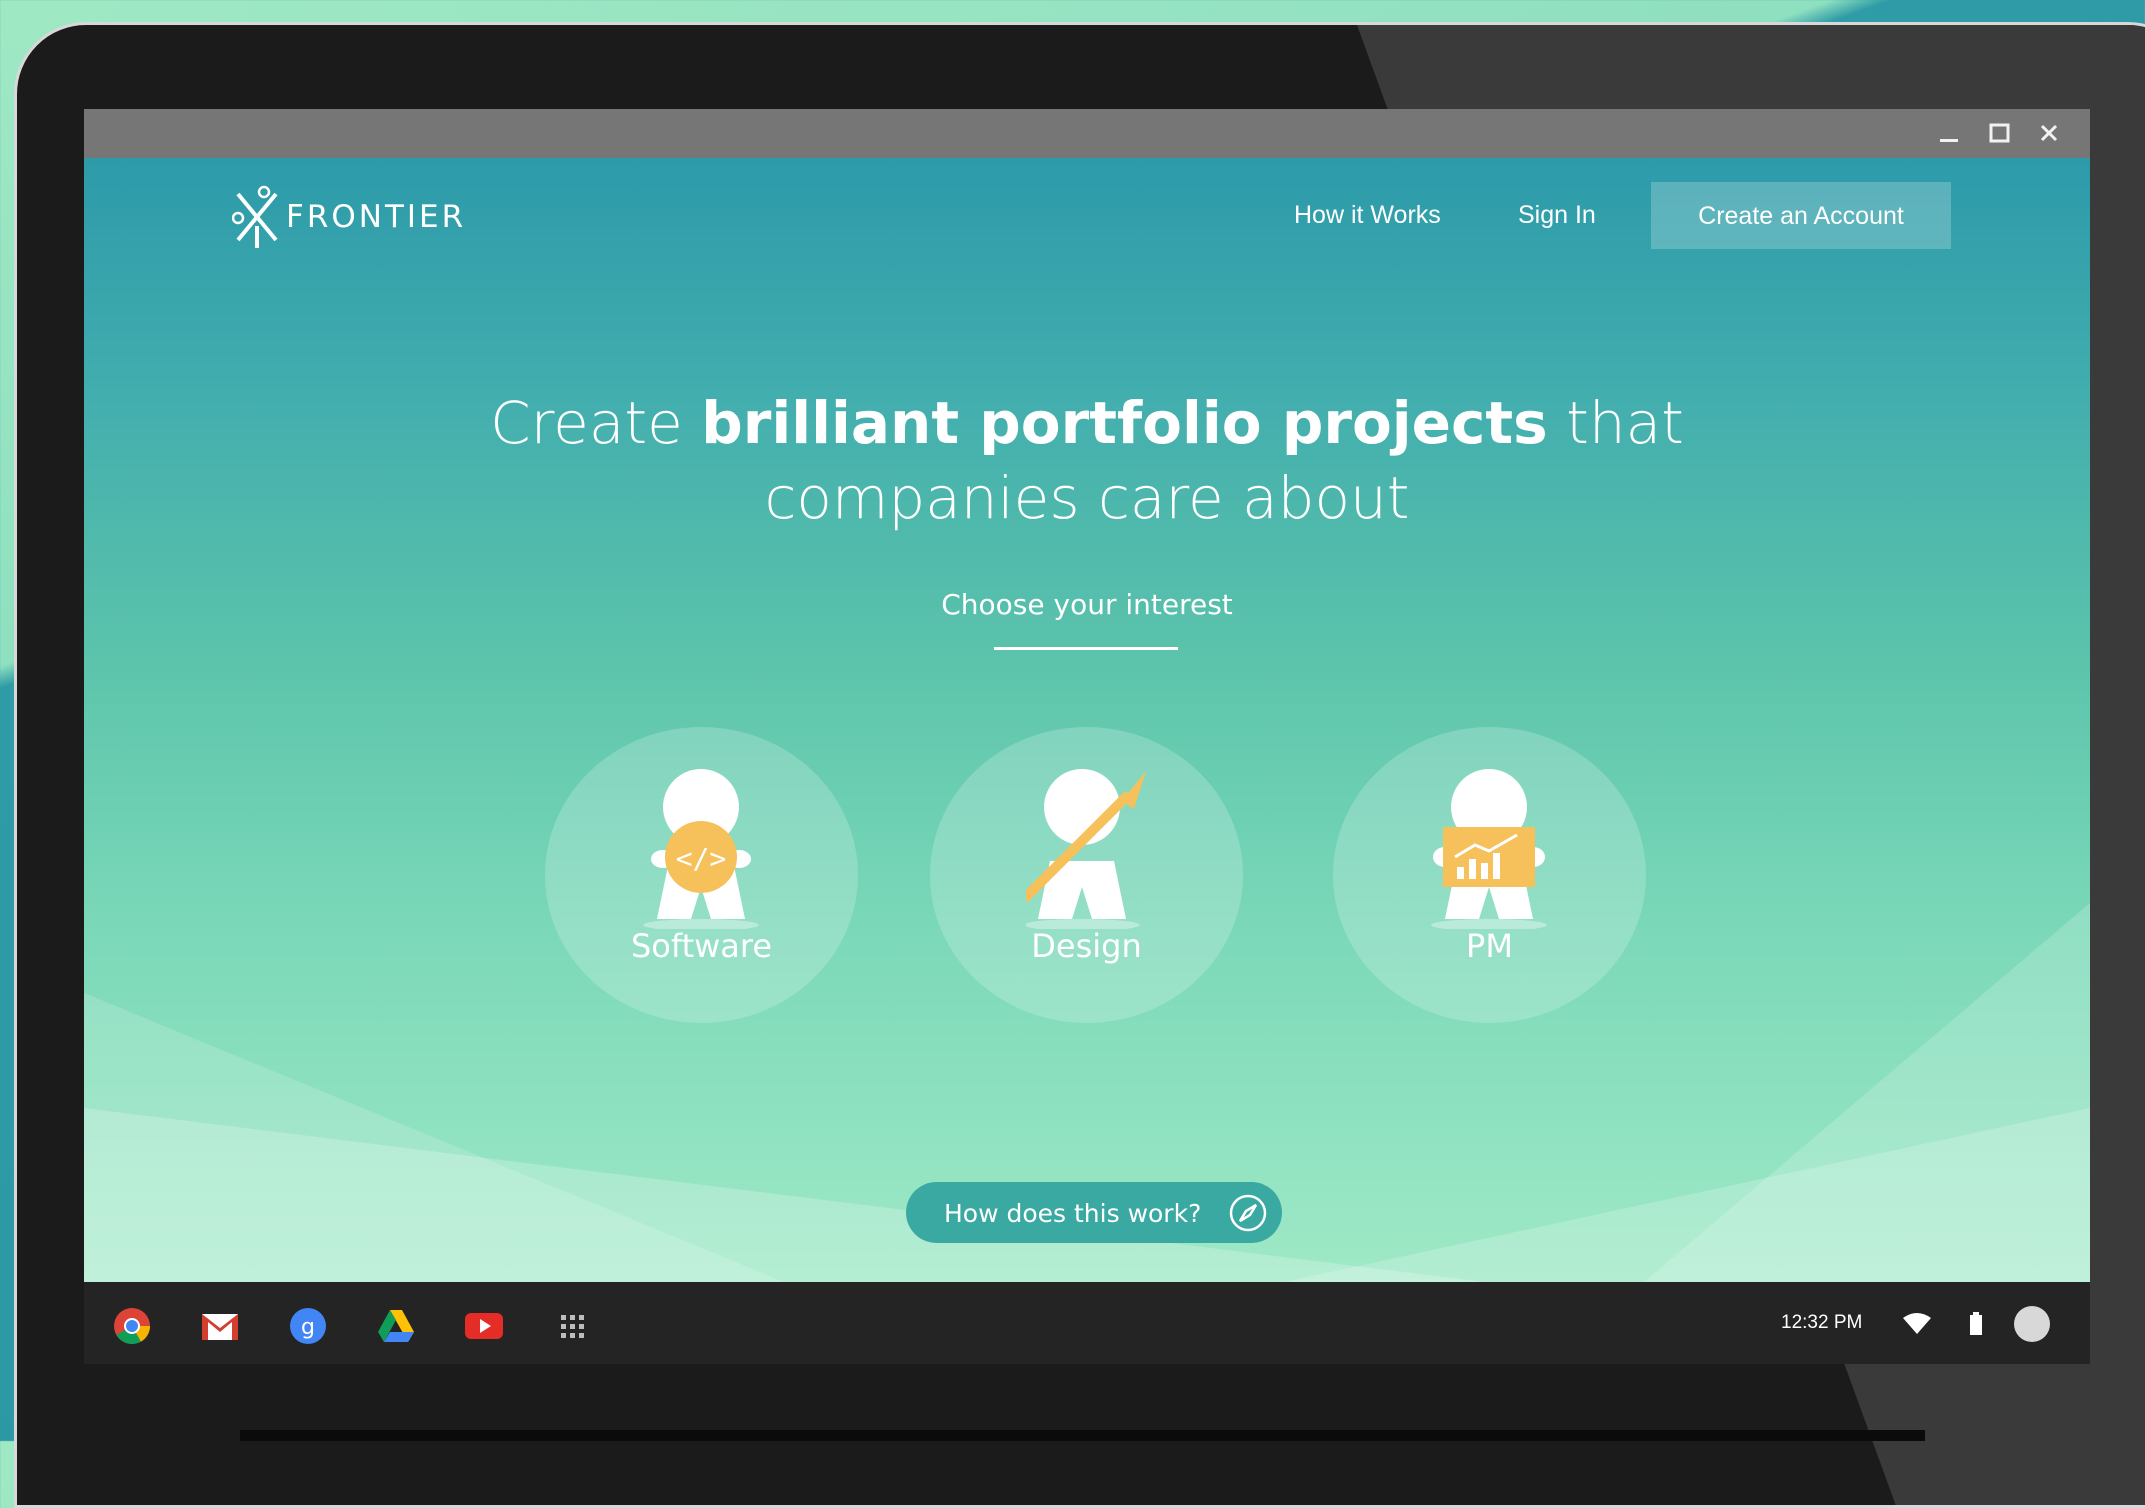  Describe the element at coordinates (1087, 498) in the screenshot. I see `hero-text-line2: companies care about` at that location.